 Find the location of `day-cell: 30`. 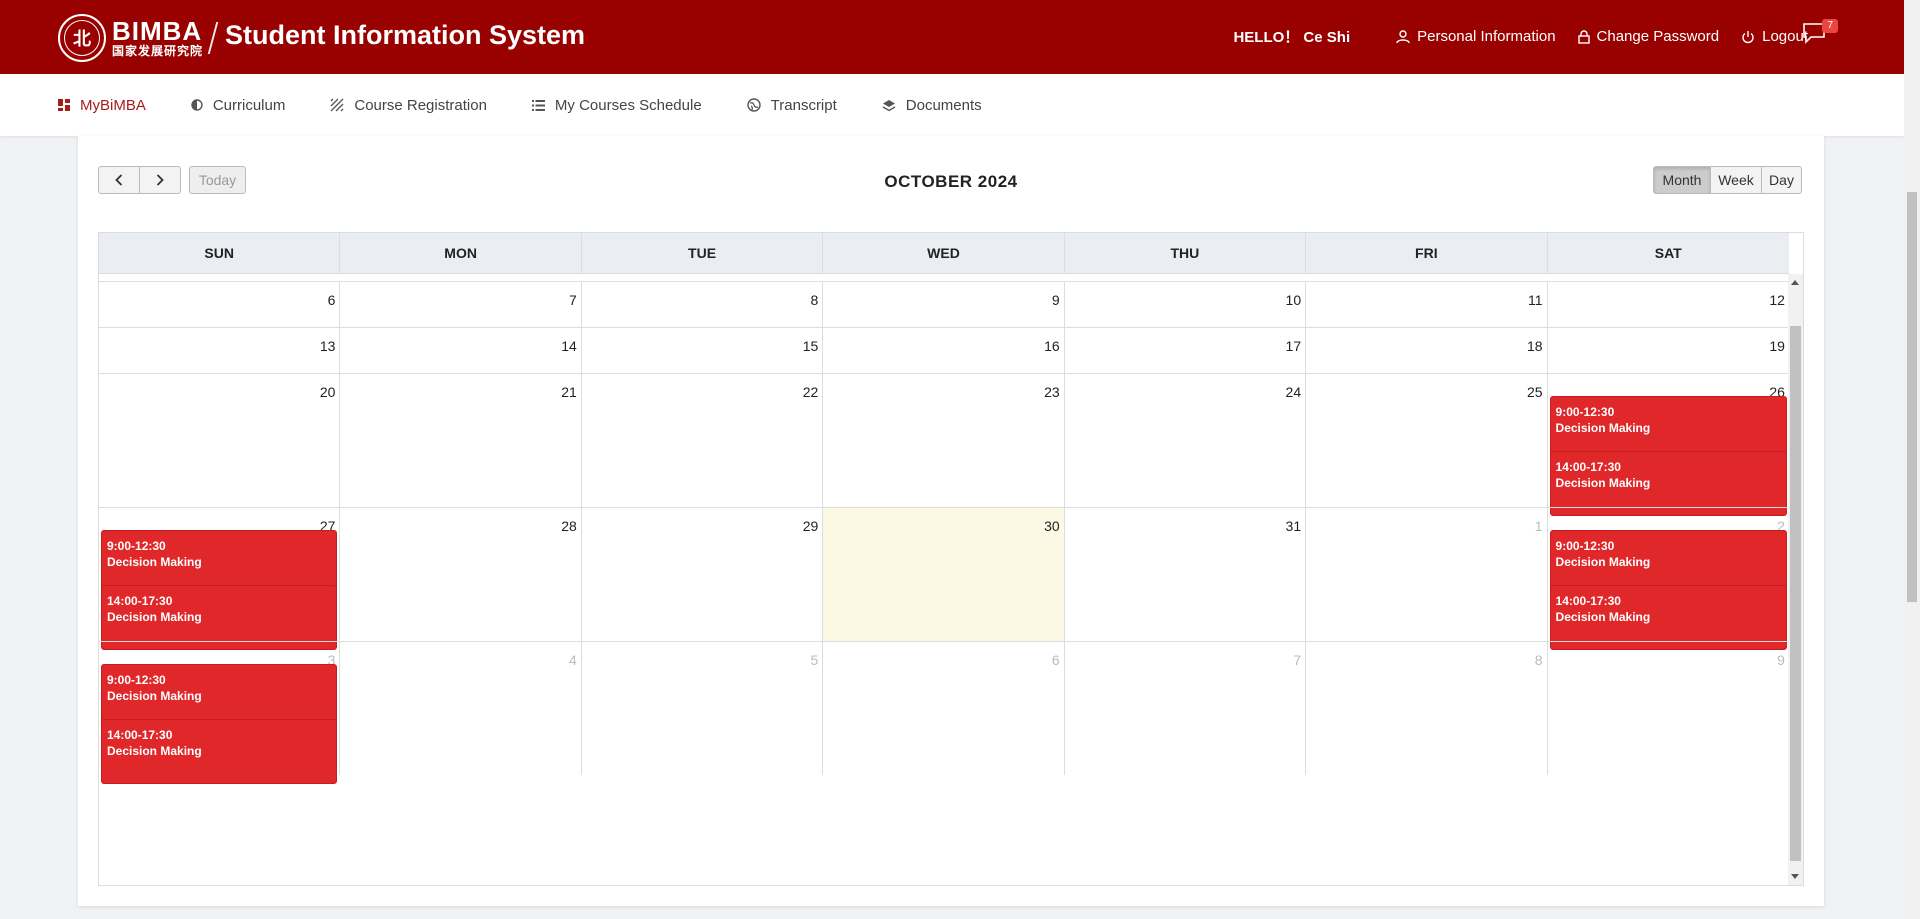

day-cell: 30 is located at coordinates (944, 574).